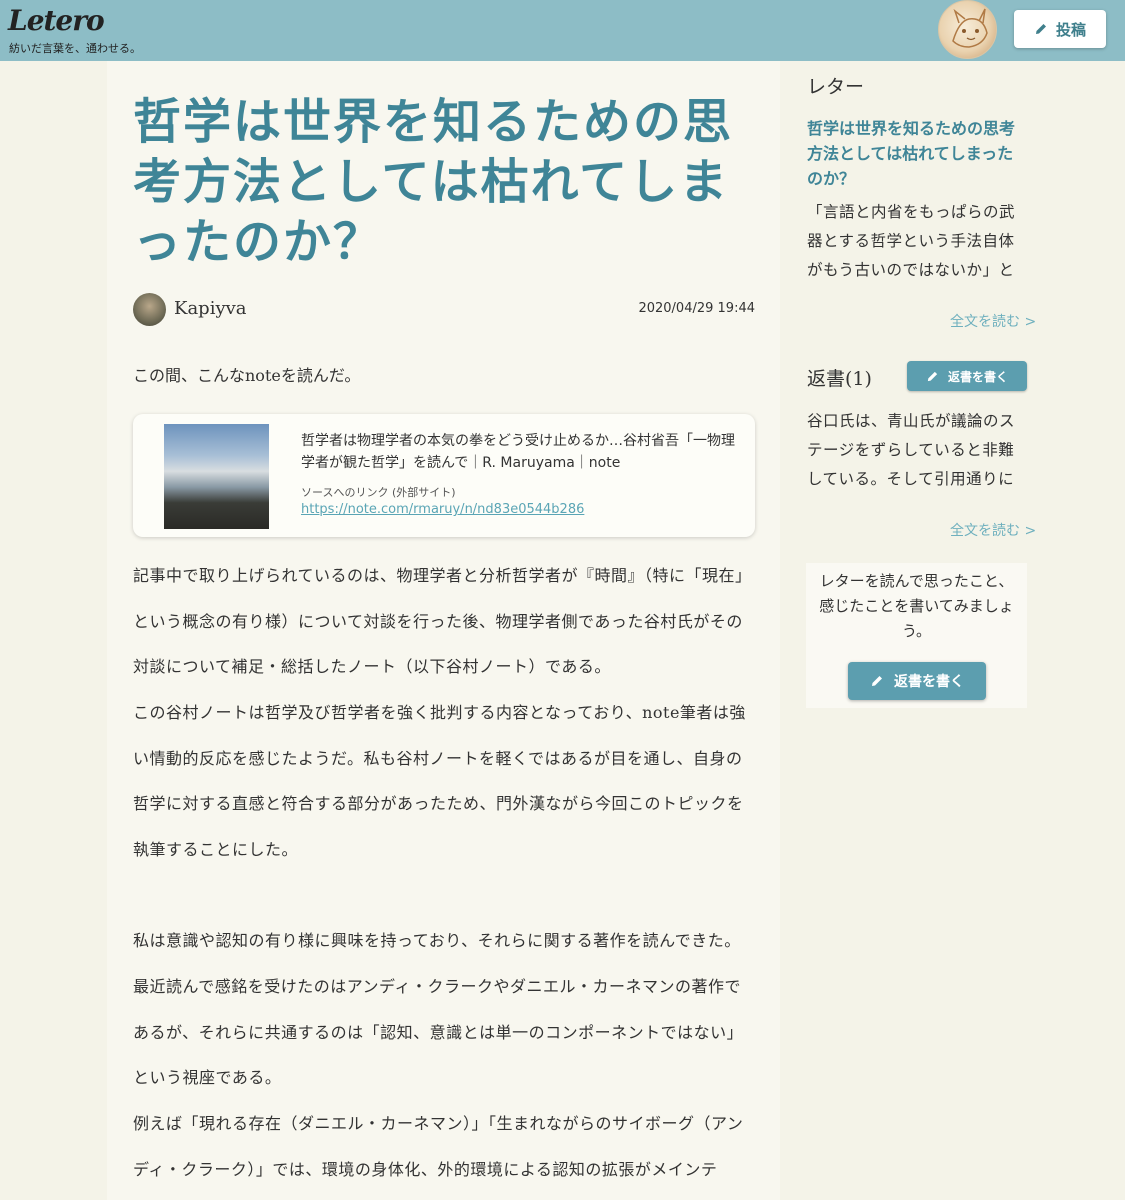 This screenshot has height=1200, width=1125. I want to click on link-url: https://note.com/rmaruy/n/nd83e0544b286, so click(442, 509).